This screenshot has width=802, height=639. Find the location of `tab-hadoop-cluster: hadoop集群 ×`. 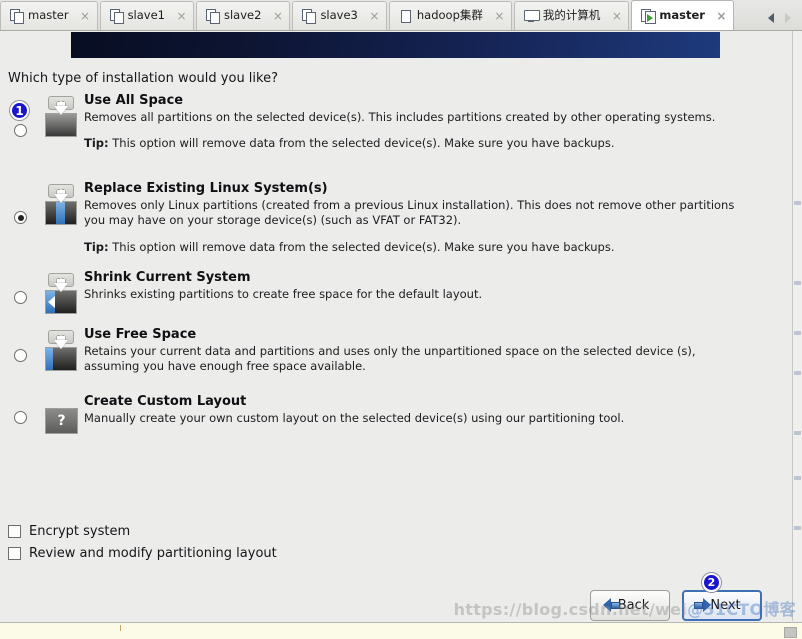

tab-hadoop-cluster: hadoop集群 × is located at coordinates (450, 15).